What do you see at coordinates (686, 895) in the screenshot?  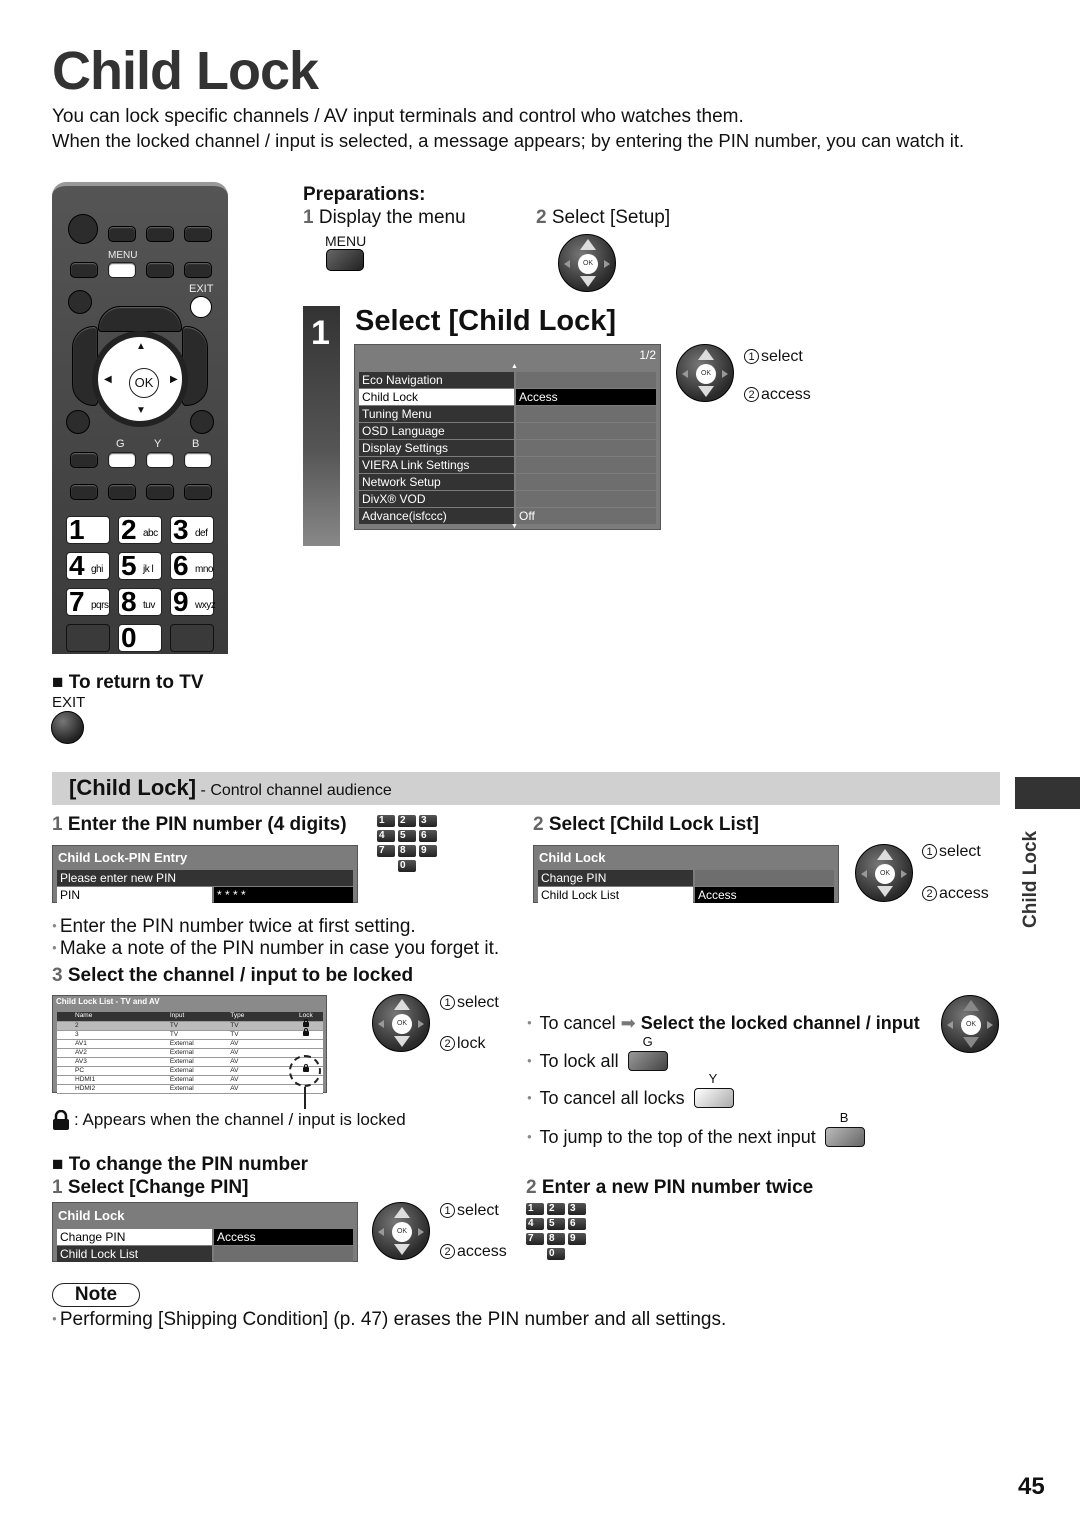 I see `menu-item-child-lock-list: Child Lock List Access` at bounding box center [686, 895].